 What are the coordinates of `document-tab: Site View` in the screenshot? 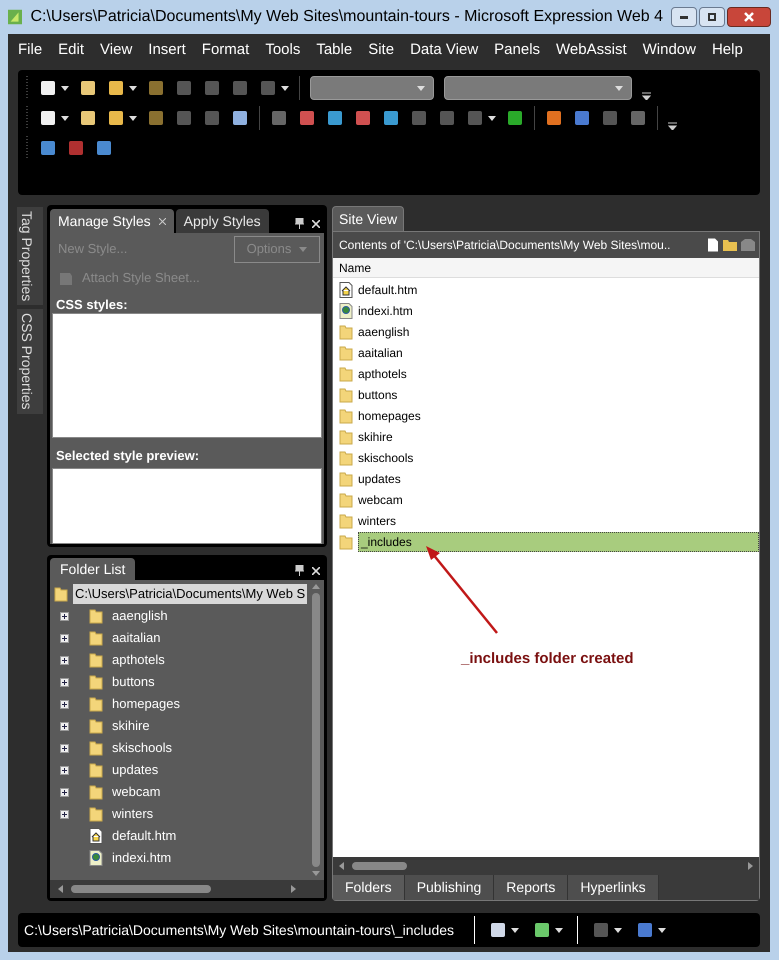 It's located at (368, 218).